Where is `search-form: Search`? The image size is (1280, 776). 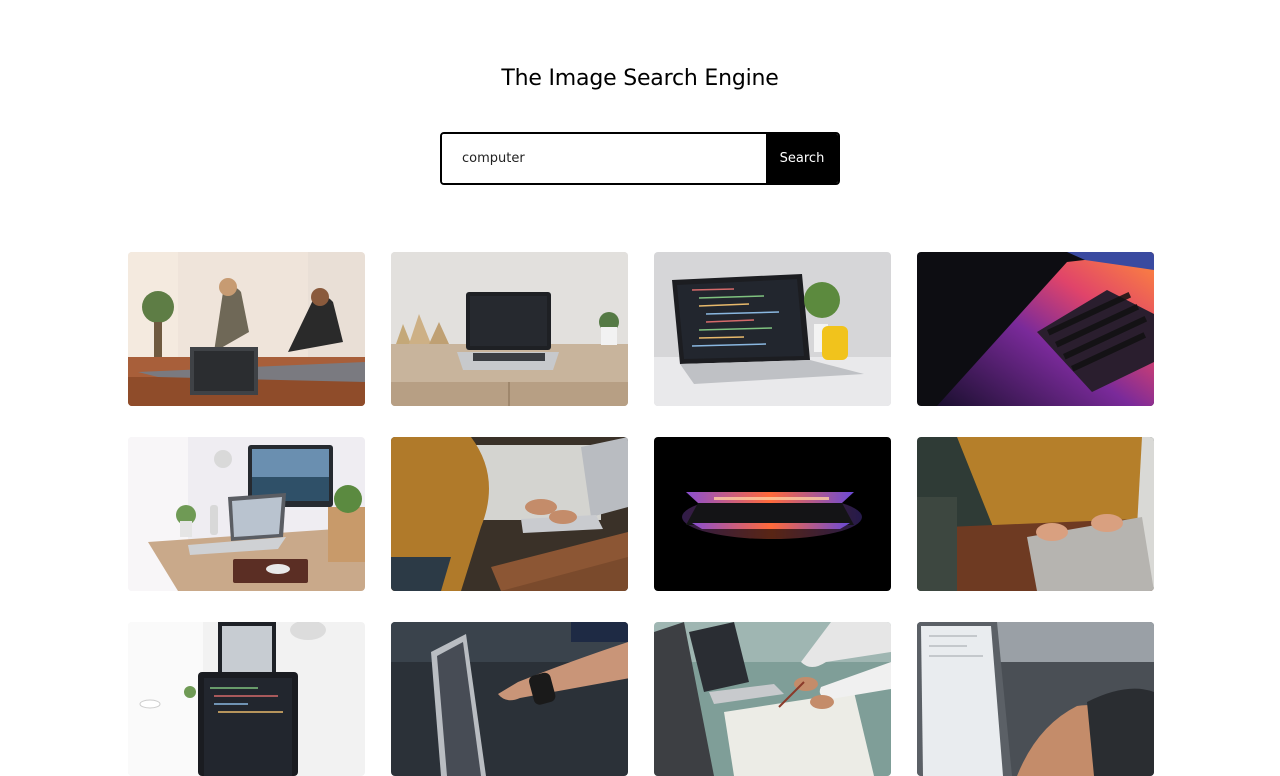
search-form: Search is located at coordinates (640, 158).